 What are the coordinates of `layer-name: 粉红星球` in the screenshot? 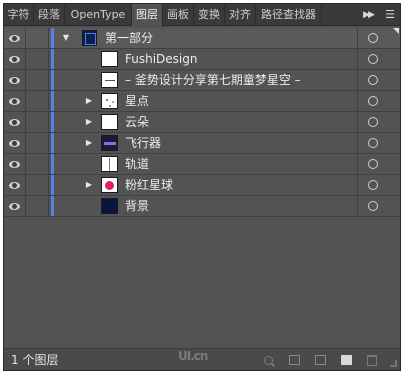 It's located at (149, 185).